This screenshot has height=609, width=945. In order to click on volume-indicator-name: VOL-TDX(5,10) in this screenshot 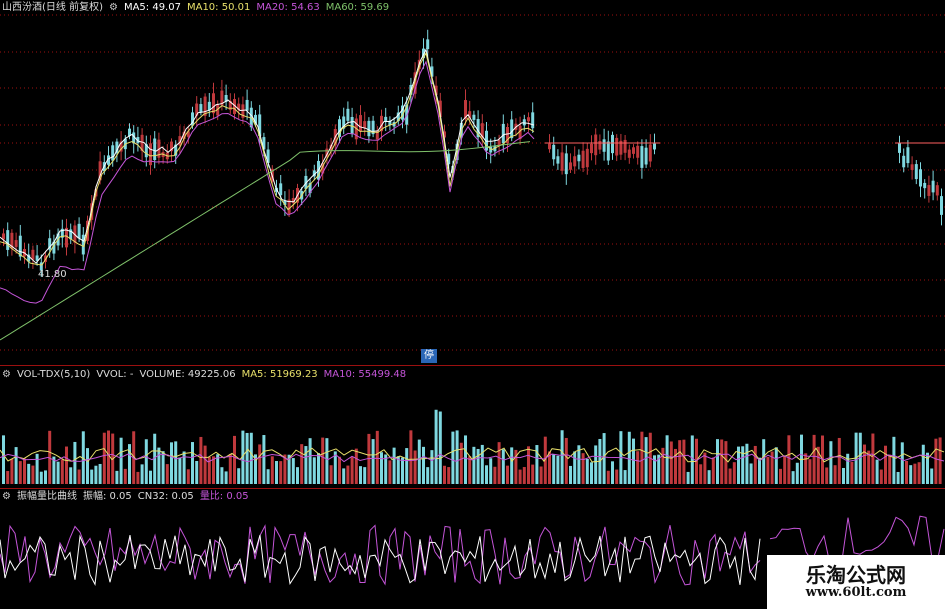, I will do `click(53, 374)`.